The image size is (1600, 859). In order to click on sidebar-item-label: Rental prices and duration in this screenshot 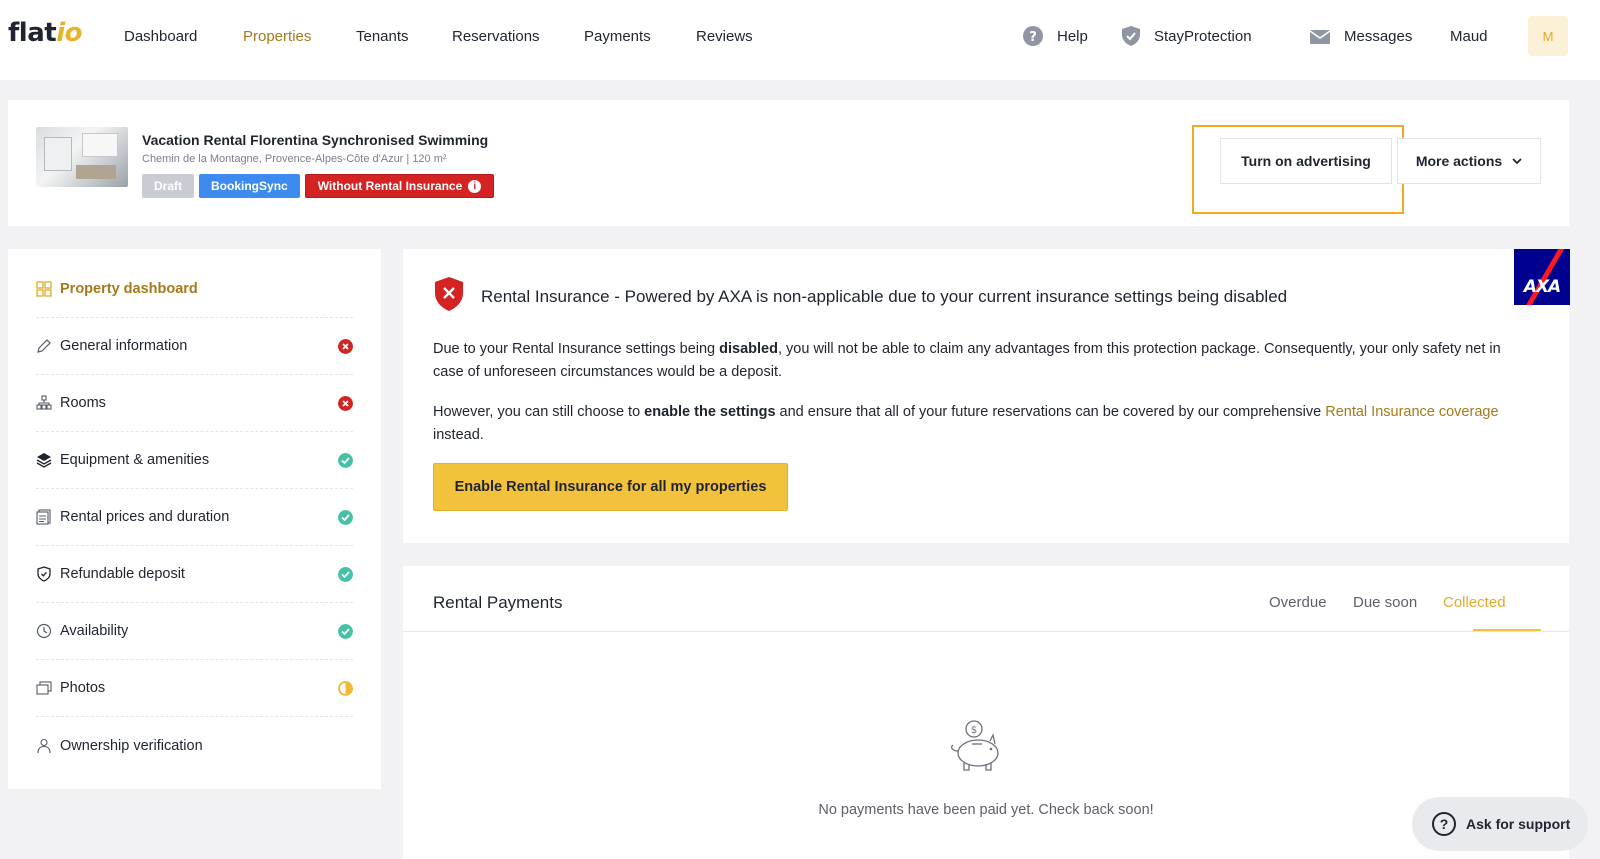, I will do `click(145, 517)`.